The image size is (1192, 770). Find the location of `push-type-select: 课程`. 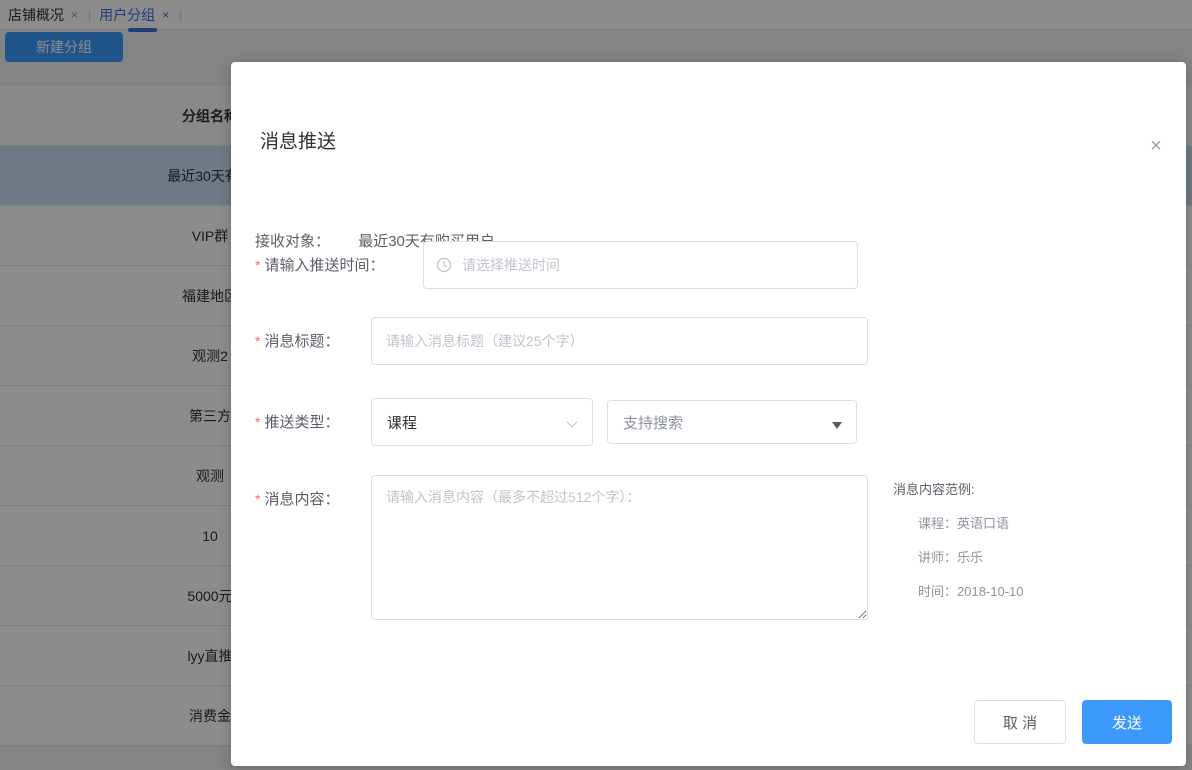

push-type-select: 课程 is located at coordinates (482, 422).